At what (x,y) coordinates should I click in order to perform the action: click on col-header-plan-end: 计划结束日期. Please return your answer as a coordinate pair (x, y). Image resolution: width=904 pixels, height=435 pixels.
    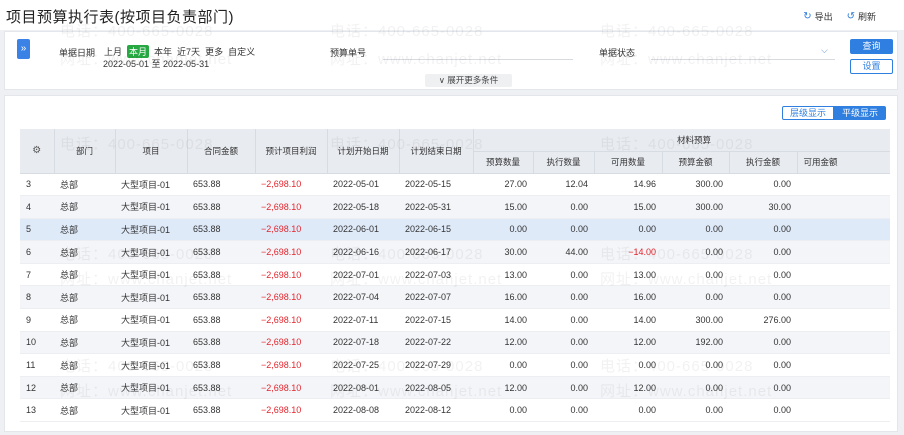
    Looking at the image, I should click on (436, 151).